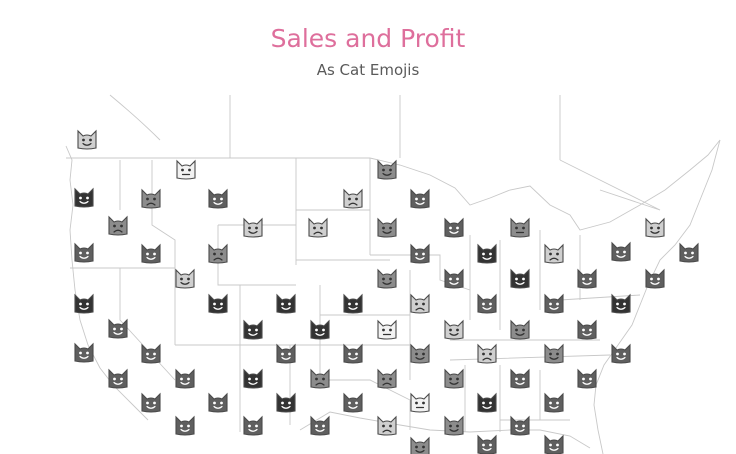  Describe the element at coordinates (454, 227) in the screenshot. I see `cat-marker-wi-east` at that location.